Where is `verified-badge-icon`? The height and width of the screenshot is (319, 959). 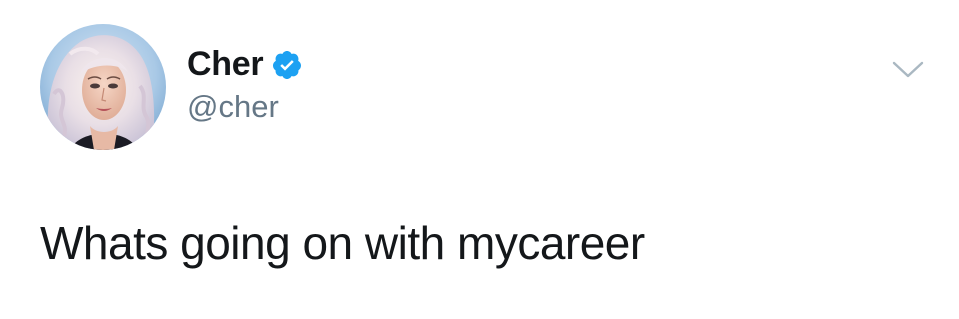
verified-badge-icon is located at coordinates (287, 65).